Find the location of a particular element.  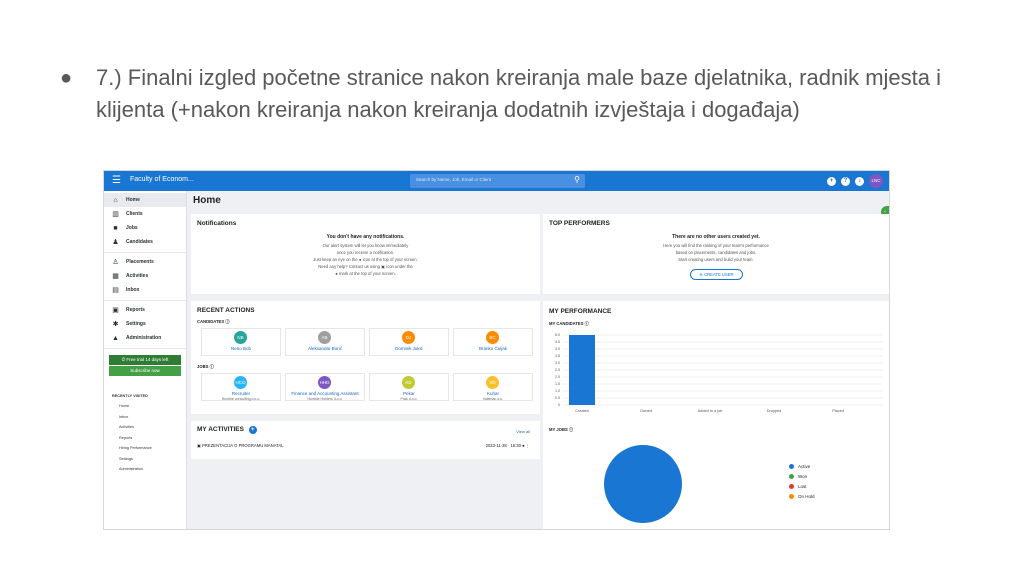

top-performers-title: TOP PERFORMERS is located at coordinates (579, 223).